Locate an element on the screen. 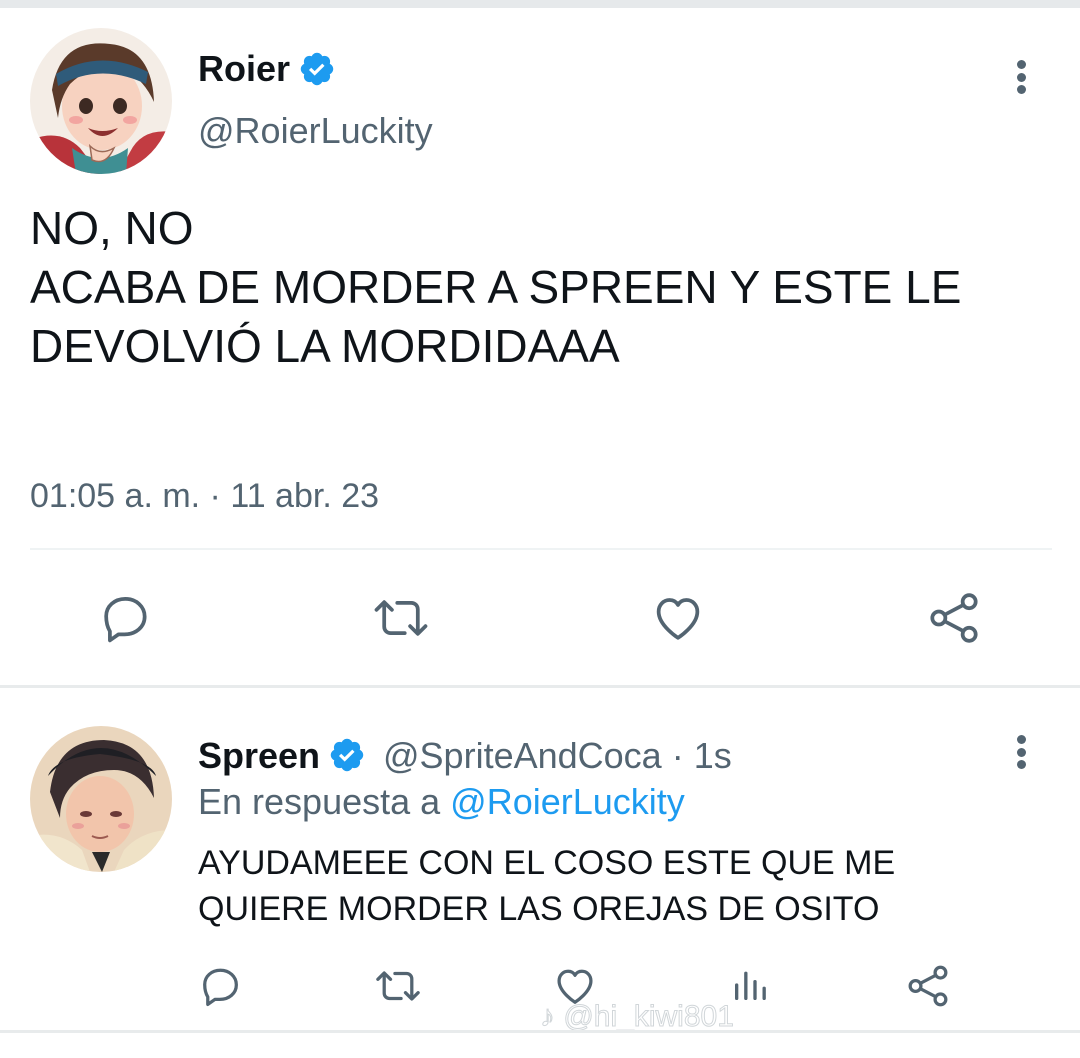 This screenshot has width=1080, height=1058. tweet-text-line: DEVOLVIÓ LA MORDIDAAA is located at coordinates (325, 346).